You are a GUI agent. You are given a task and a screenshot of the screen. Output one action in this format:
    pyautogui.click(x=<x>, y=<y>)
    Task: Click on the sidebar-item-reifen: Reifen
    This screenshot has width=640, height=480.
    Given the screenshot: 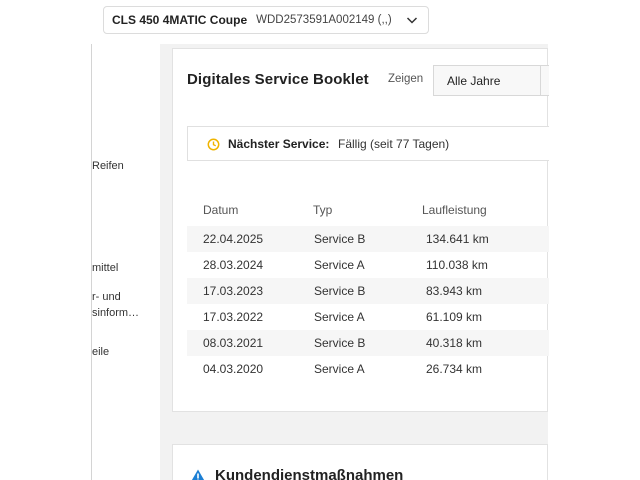 What is the action you would take?
    pyautogui.click(x=108, y=166)
    